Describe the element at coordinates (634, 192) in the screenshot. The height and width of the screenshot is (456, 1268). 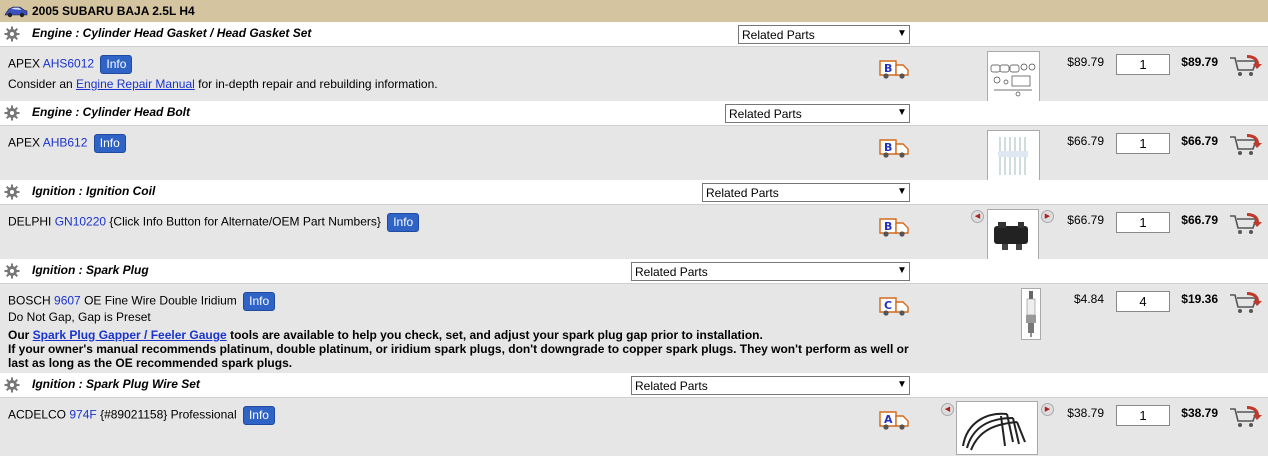
I see `category-row: Ignition : Ignition Coil Related Parts ▼` at that location.